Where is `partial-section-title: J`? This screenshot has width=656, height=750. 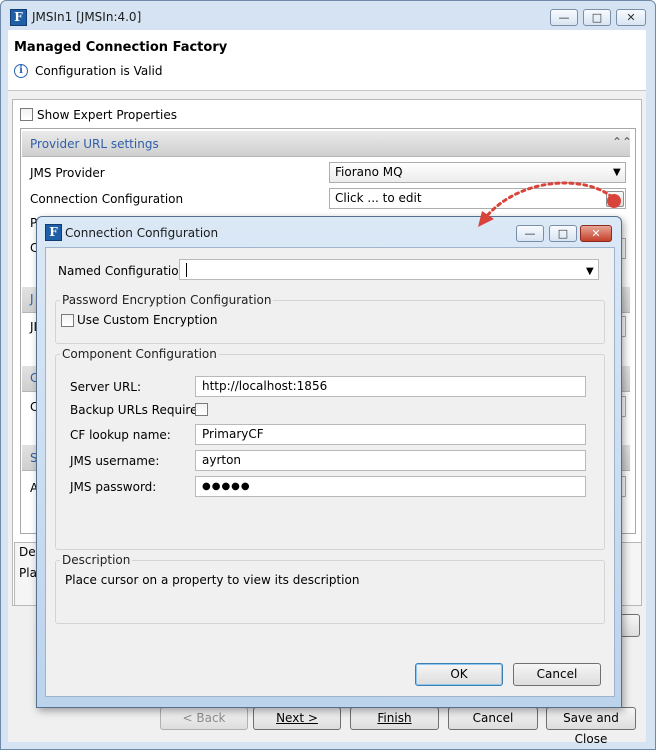 partial-section-title: J is located at coordinates (32, 299).